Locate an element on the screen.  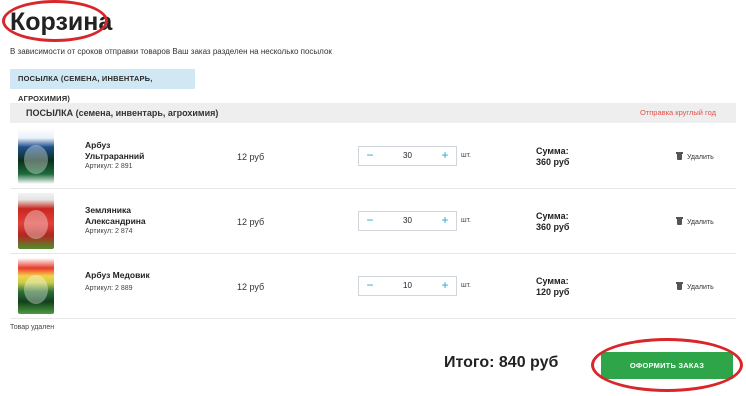
product-name: Арбуз Медовик is located at coordinates (117, 275).